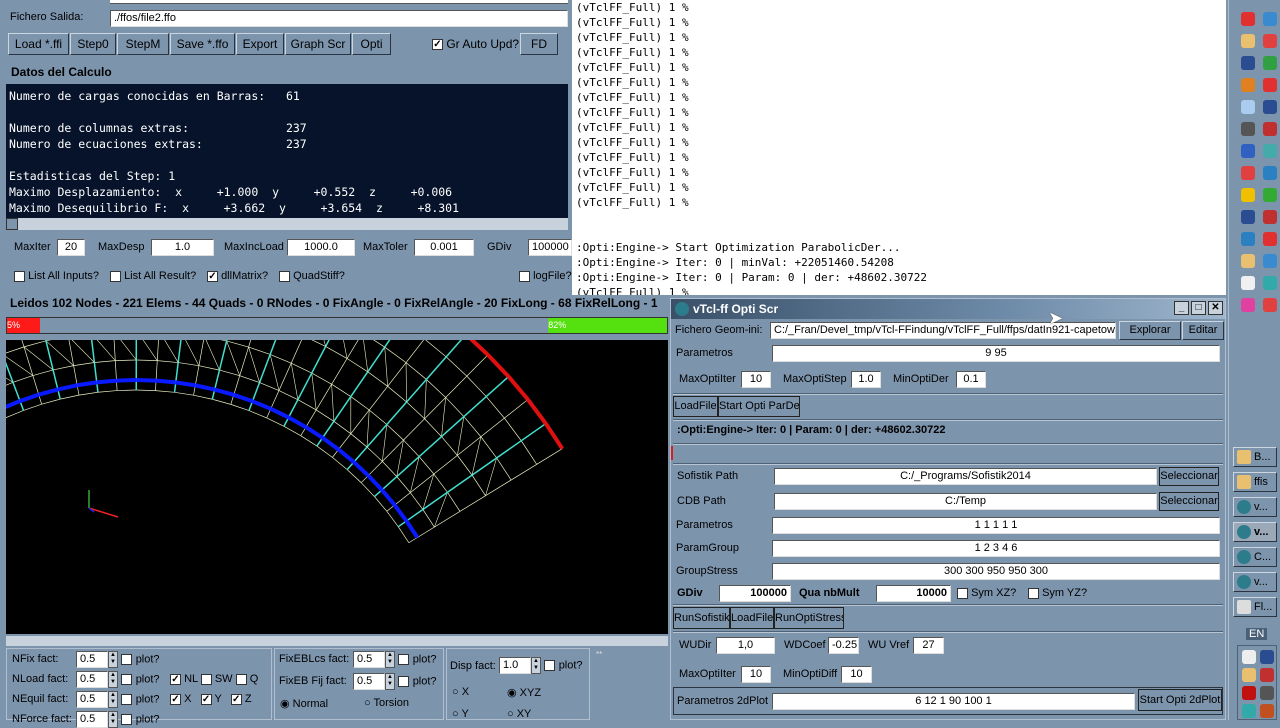 This screenshot has height=728, width=1280. Describe the element at coordinates (996, 571) in the screenshot. I see `groupstress-input: 300 300 950 950 300` at that location.